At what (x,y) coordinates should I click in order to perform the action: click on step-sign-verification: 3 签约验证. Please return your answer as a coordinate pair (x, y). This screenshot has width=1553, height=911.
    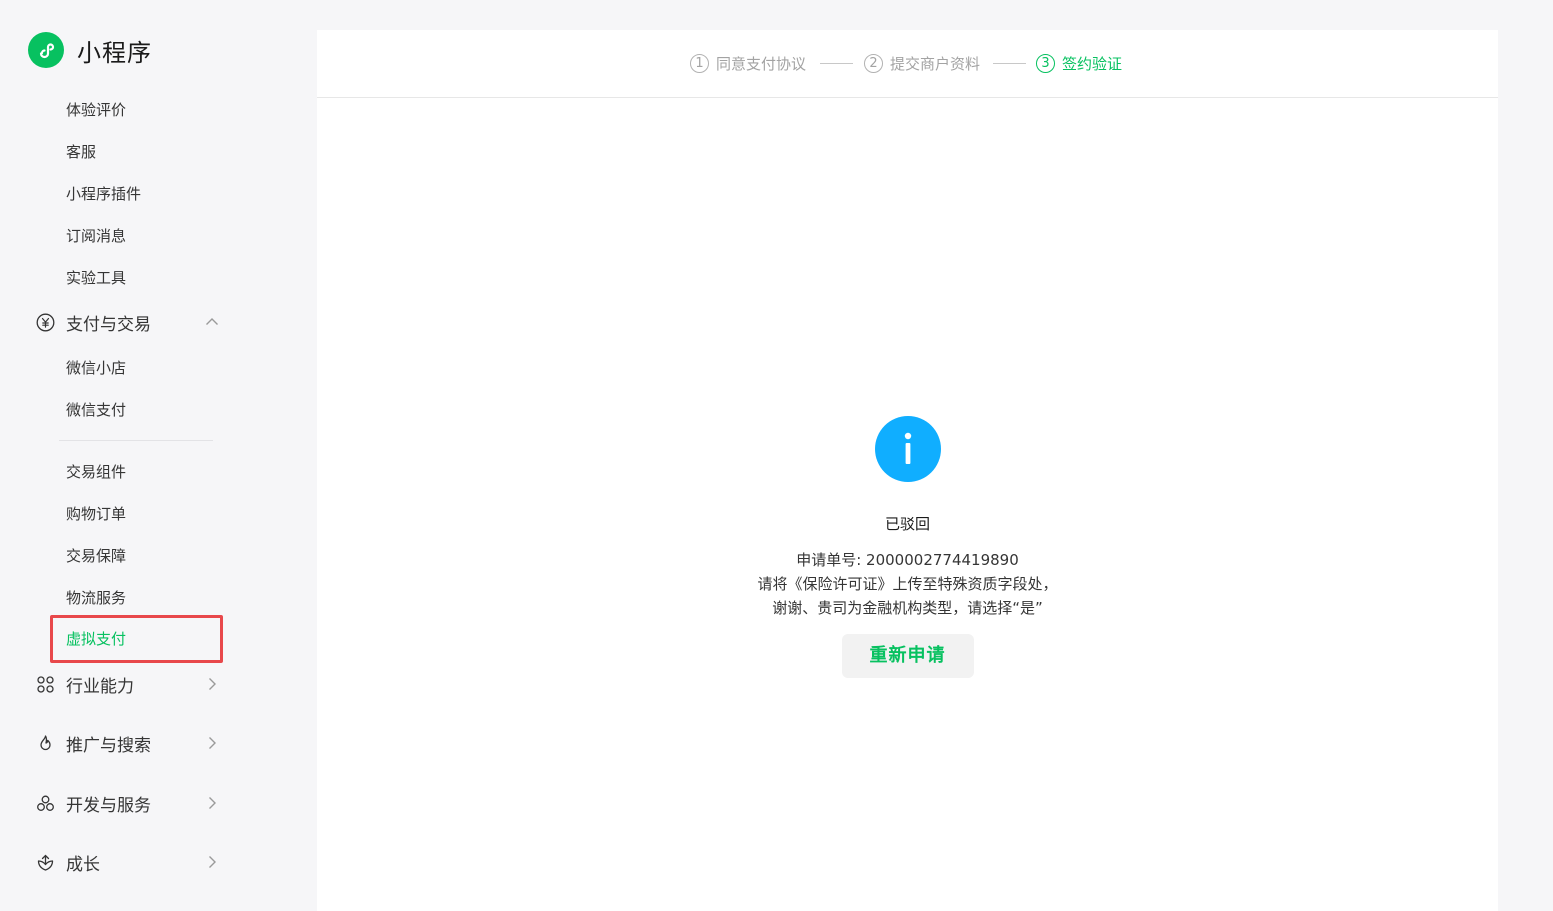
    Looking at the image, I should click on (1079, 63).